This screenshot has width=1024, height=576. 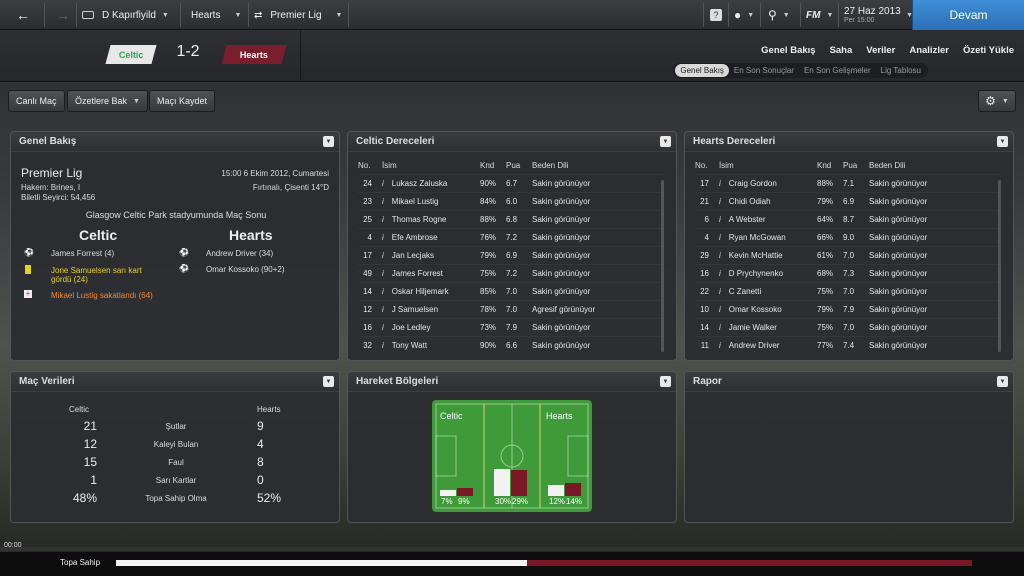 What do you see at coordinates (512, 549) in the screenshot?
I see `match-timeline` at bounding box center [512, 549].